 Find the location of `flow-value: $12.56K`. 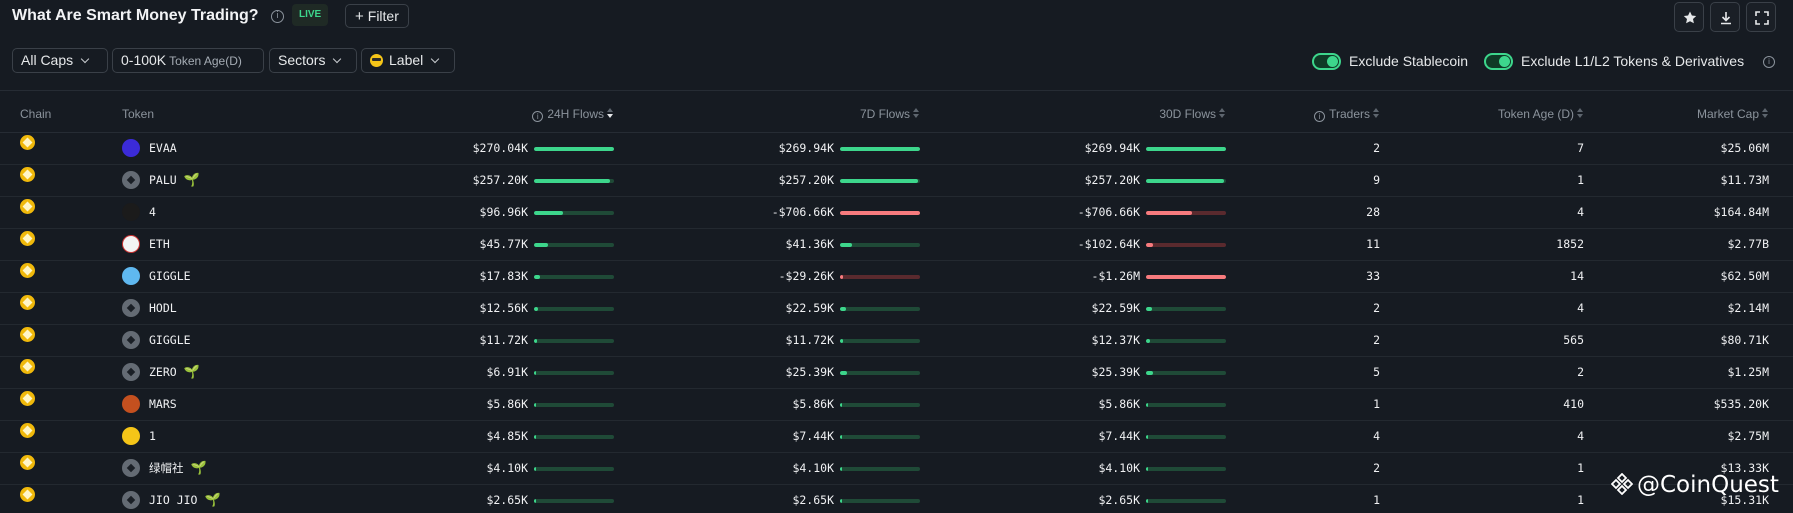

flow-value: $12.56K is located at coordinates (503, 308).